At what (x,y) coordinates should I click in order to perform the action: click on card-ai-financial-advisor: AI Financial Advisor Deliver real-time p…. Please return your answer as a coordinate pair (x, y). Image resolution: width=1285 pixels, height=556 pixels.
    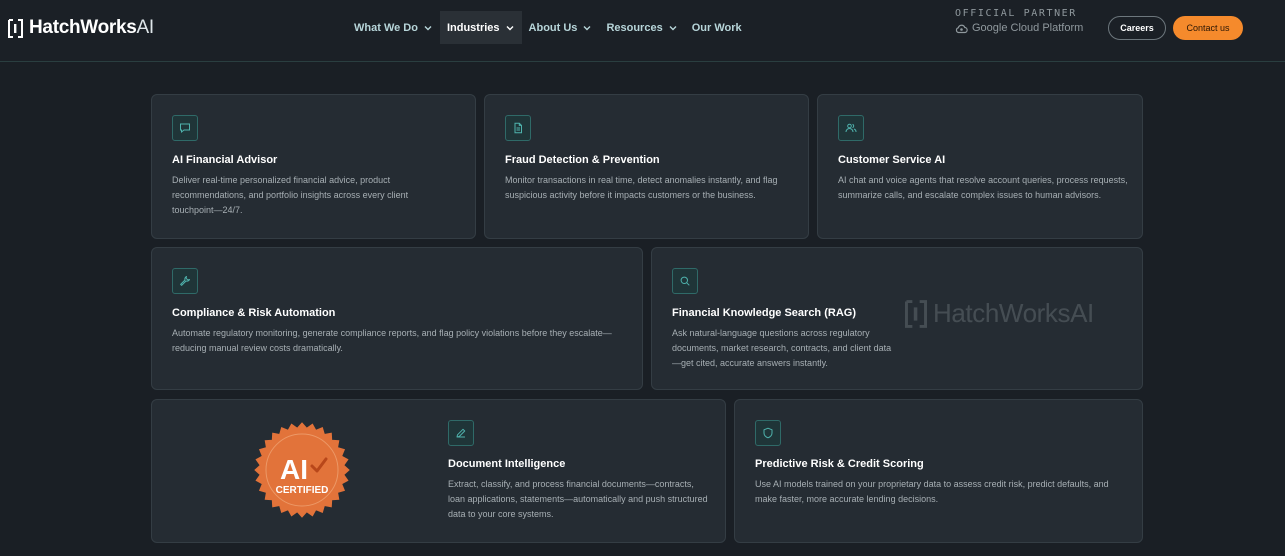
    Looking at the image, I should click on (313, 166).